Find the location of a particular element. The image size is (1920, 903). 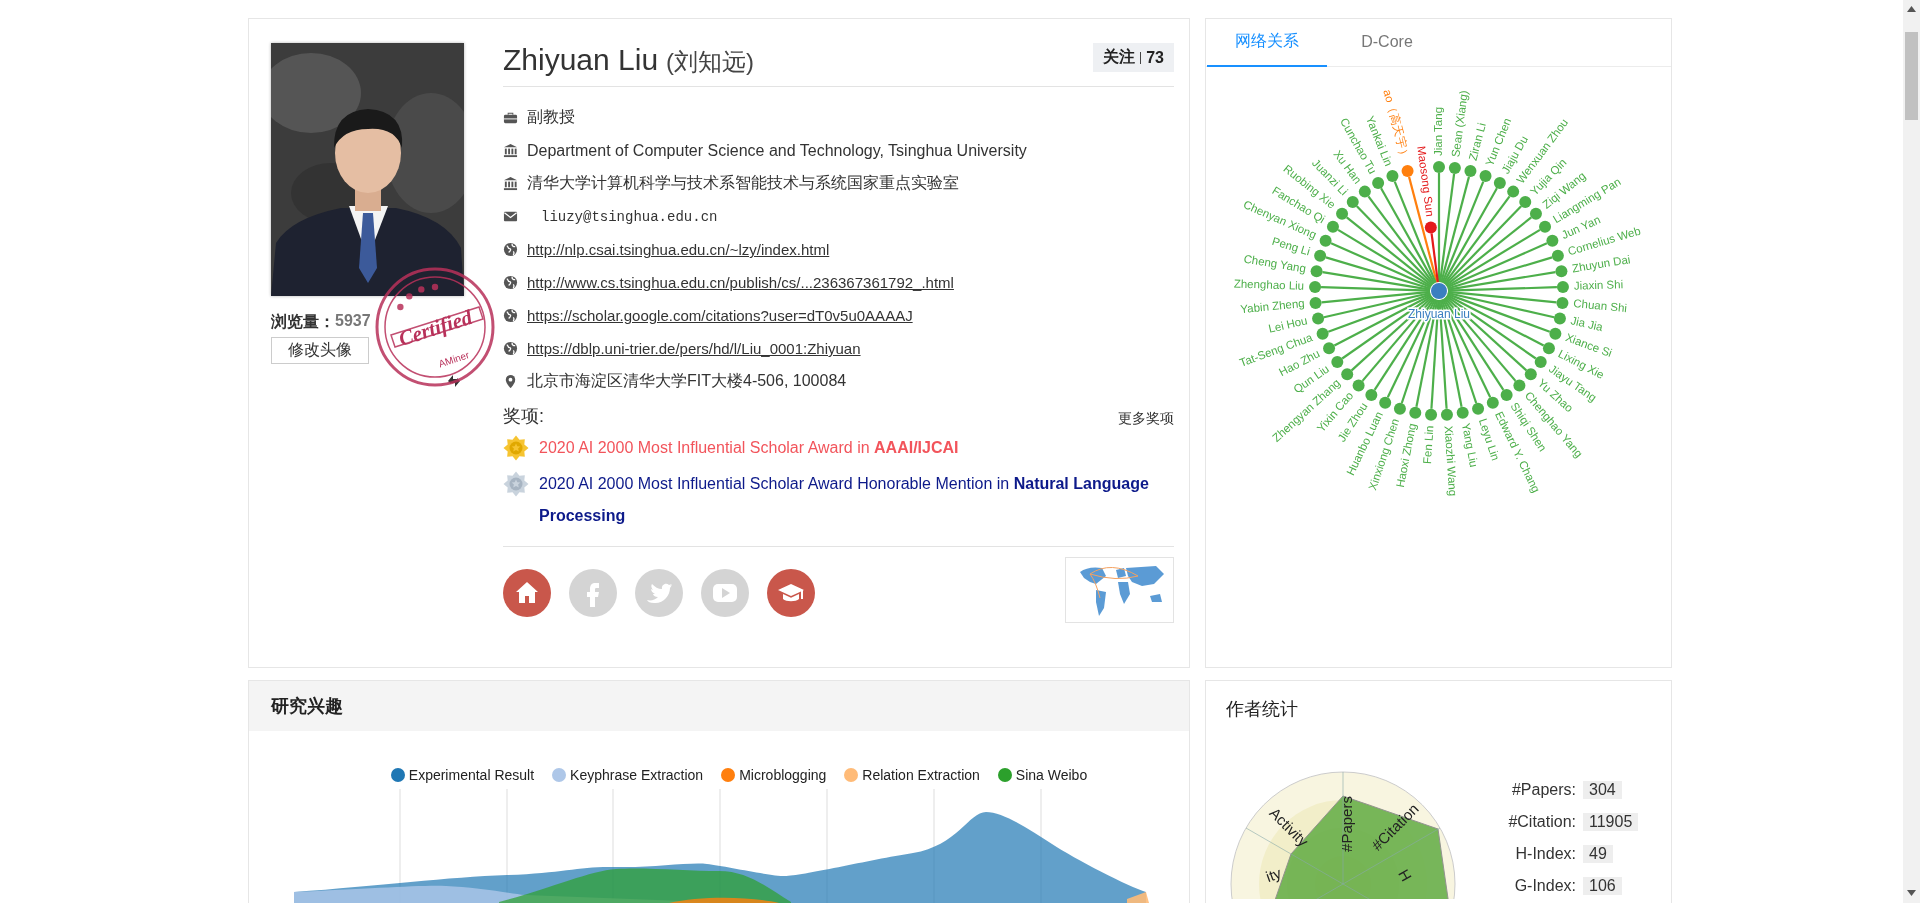

stat-label: H-Index: is located at coordinates (1545, 854).